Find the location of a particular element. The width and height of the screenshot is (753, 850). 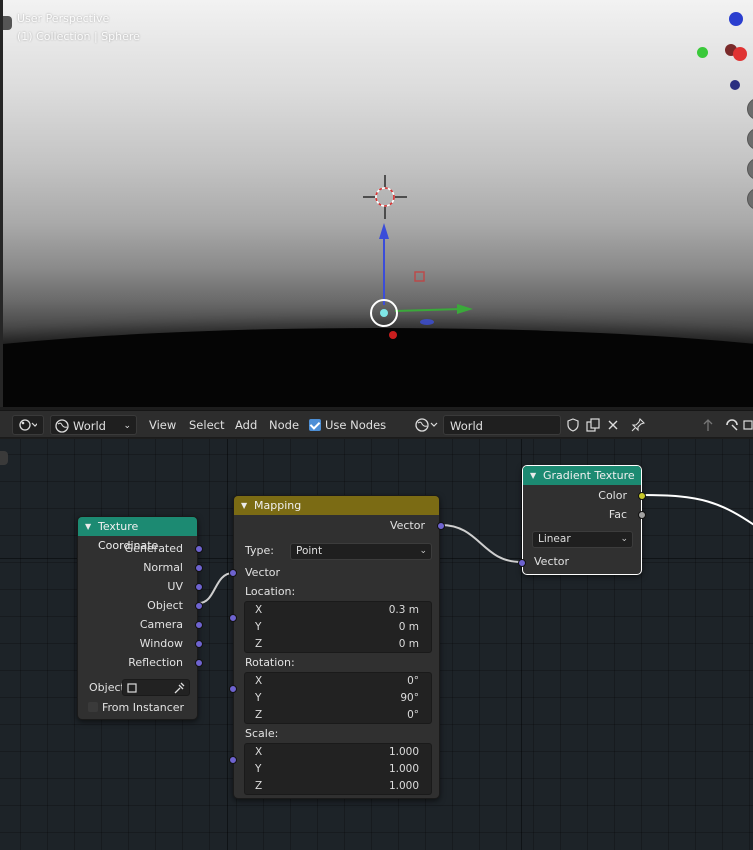

location-field-group: X 0.3 m Y 0 m Z 0 m is located at coordinates (338, 627).